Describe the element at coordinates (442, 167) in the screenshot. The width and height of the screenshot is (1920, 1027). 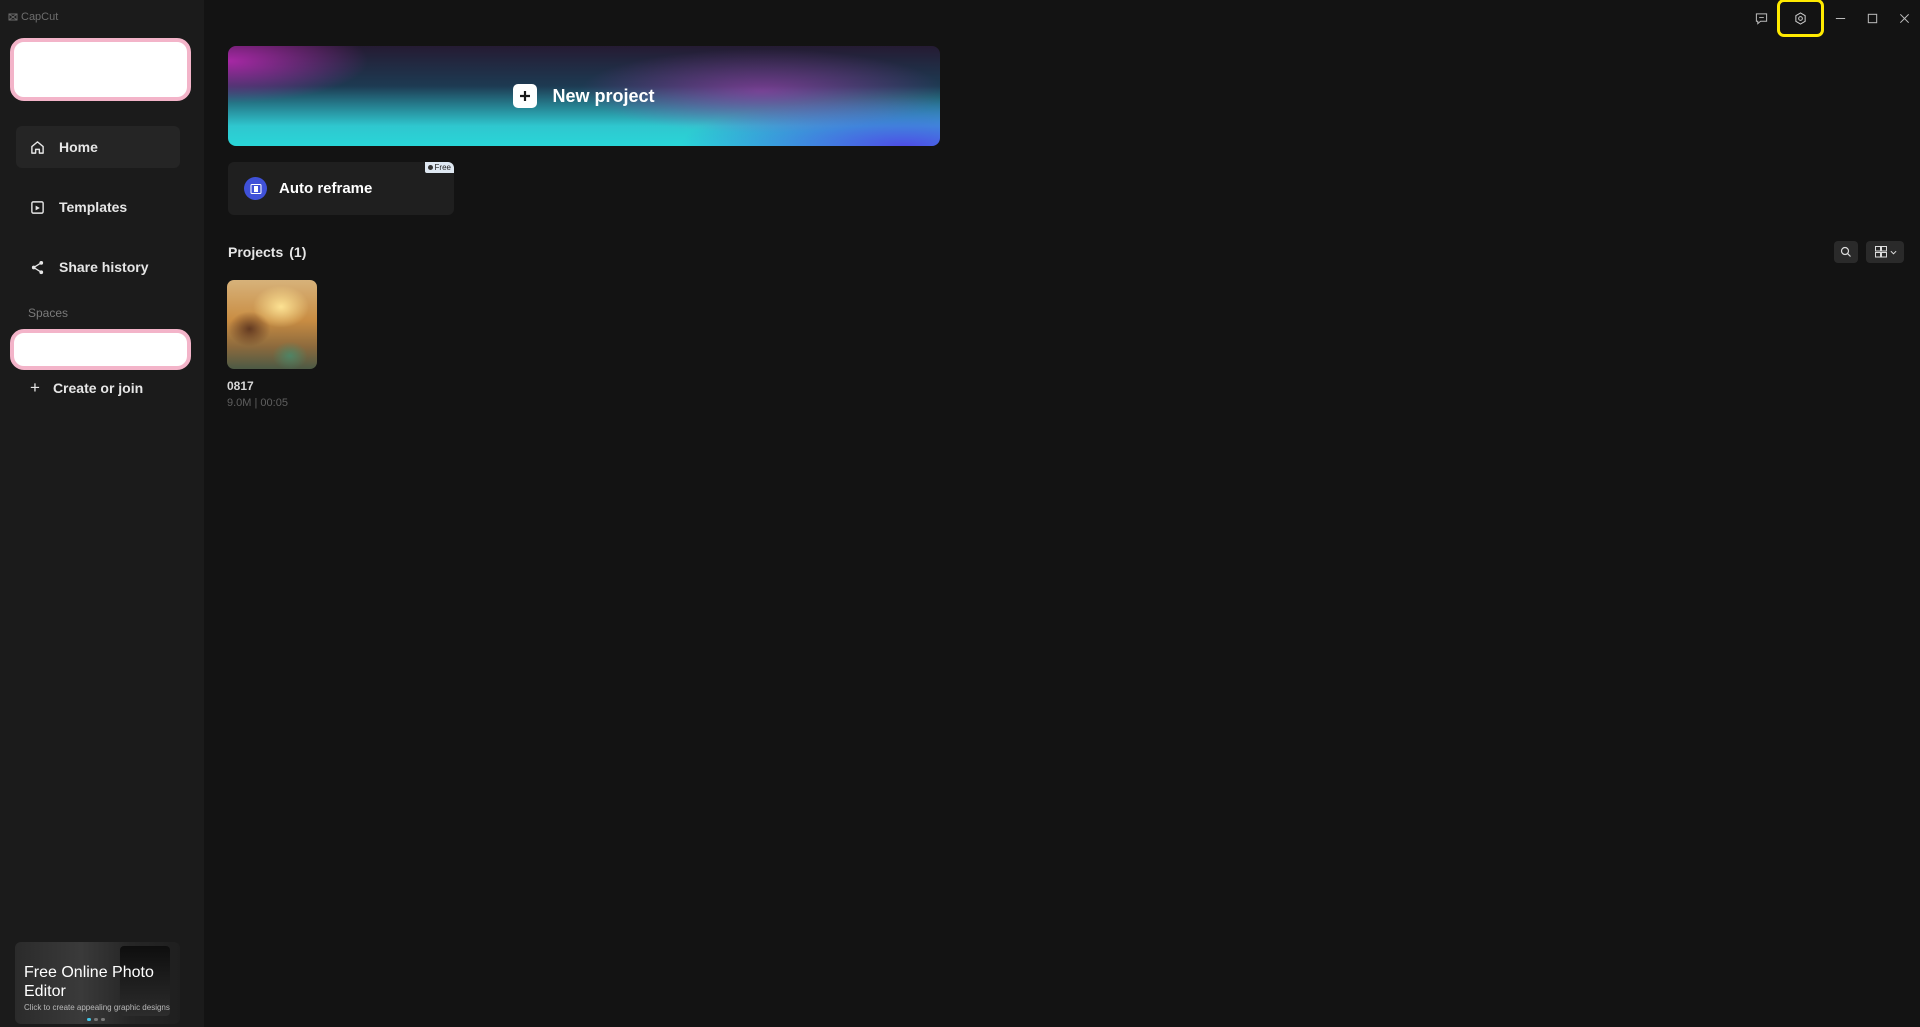
I see `free-badge-label: Free` at that location.